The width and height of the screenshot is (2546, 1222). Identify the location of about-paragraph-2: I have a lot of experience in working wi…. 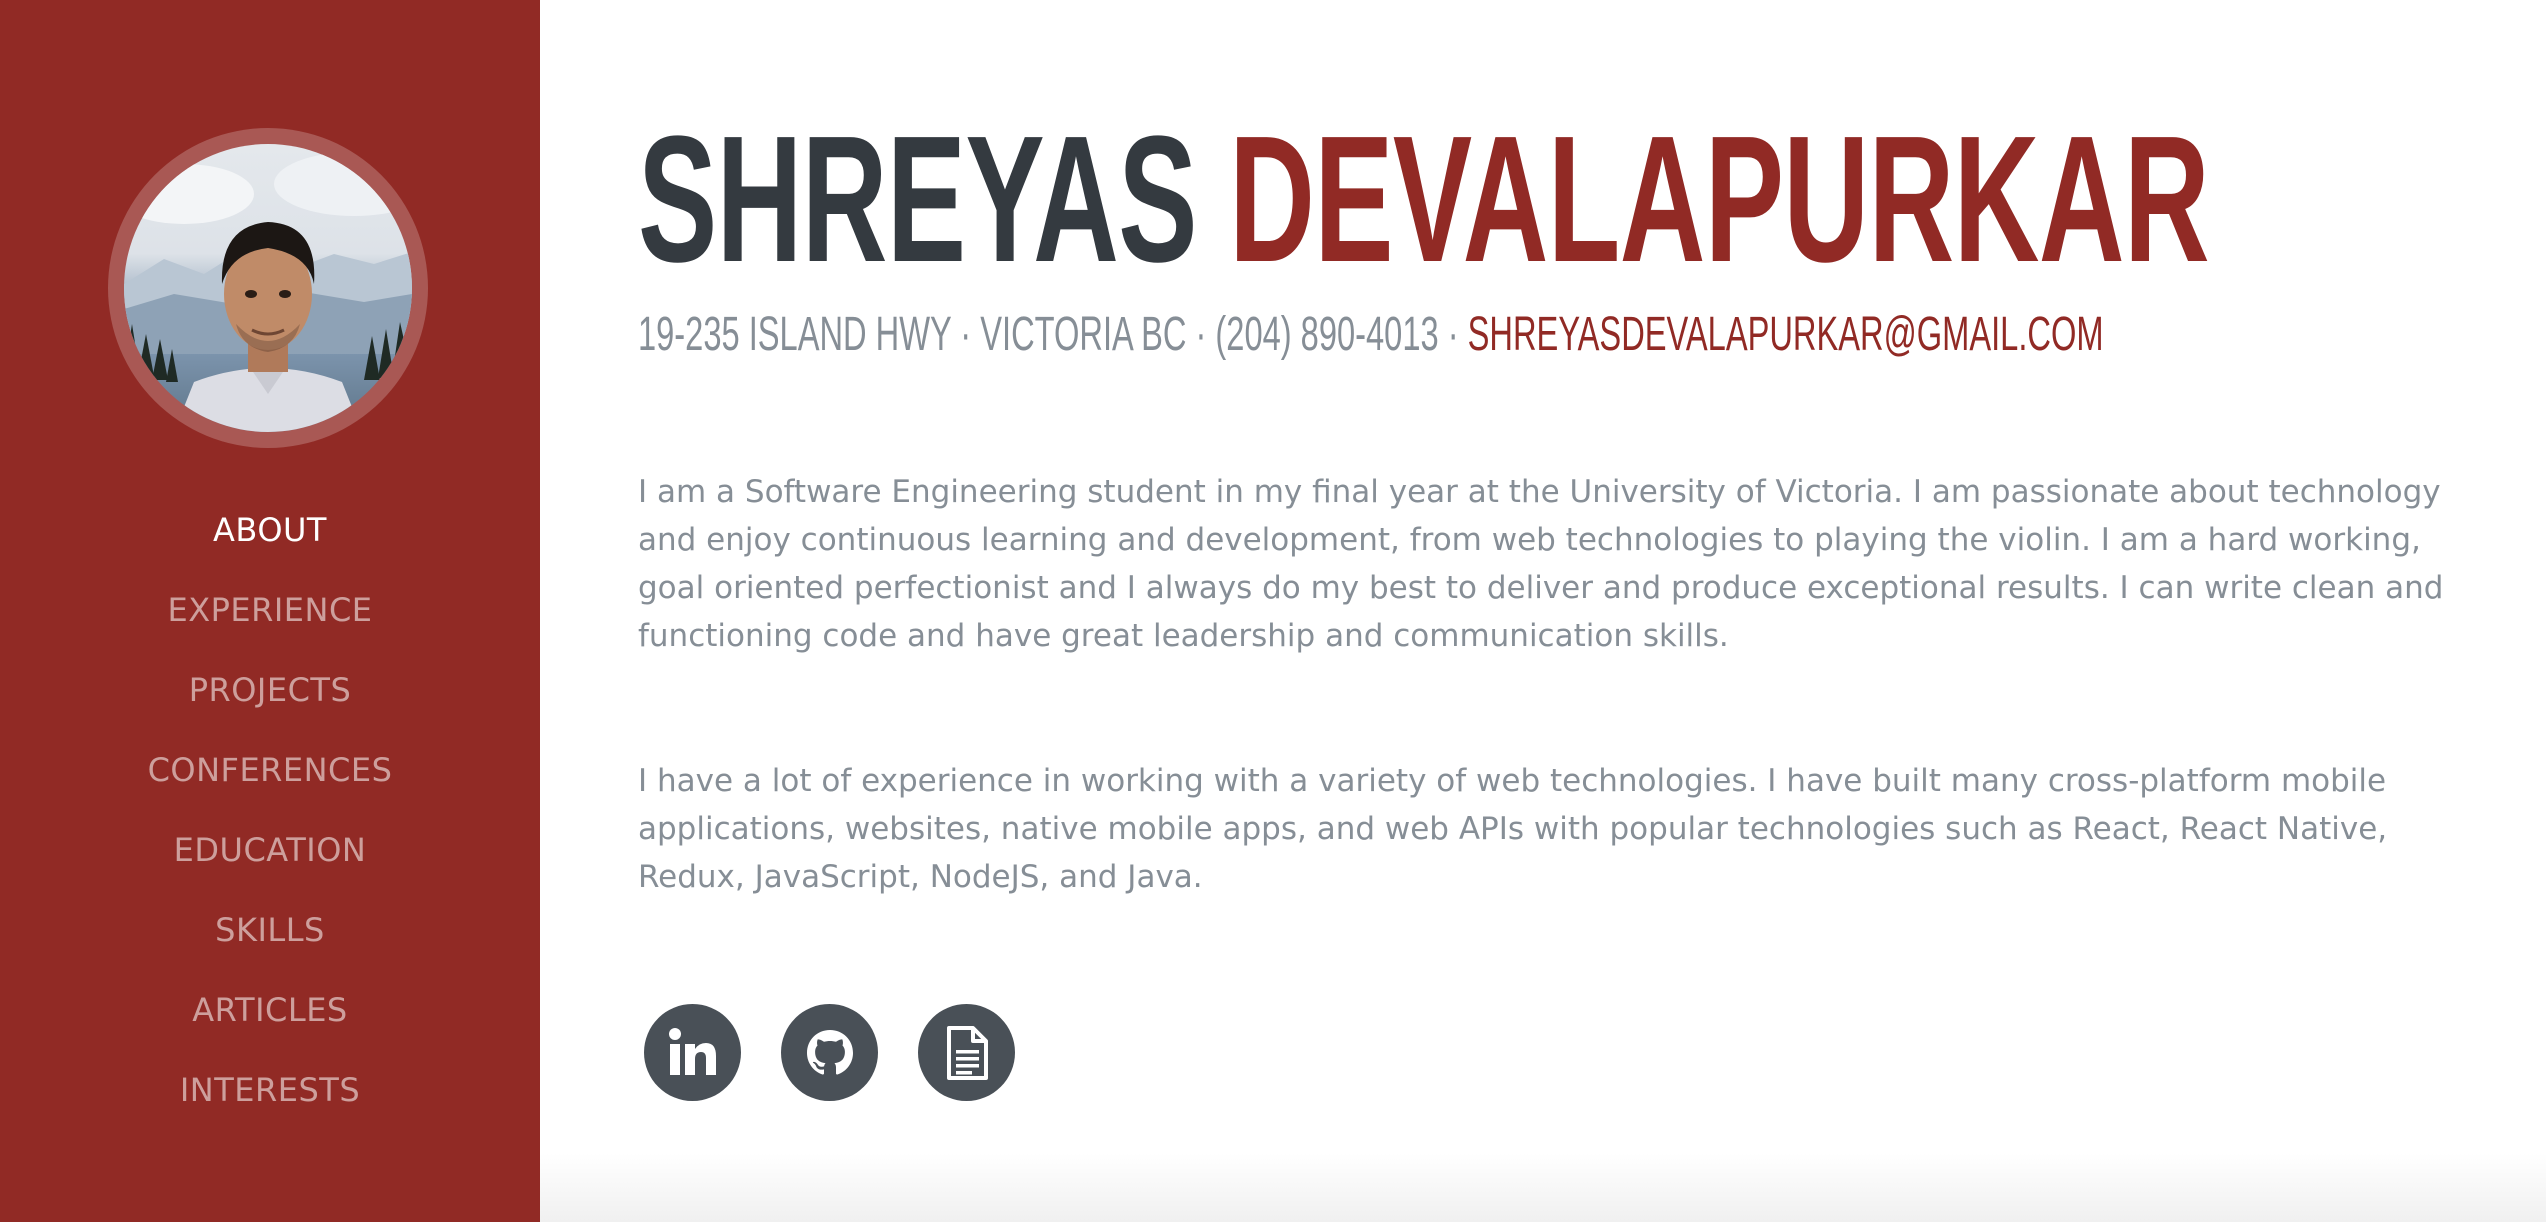
(1513, 829).